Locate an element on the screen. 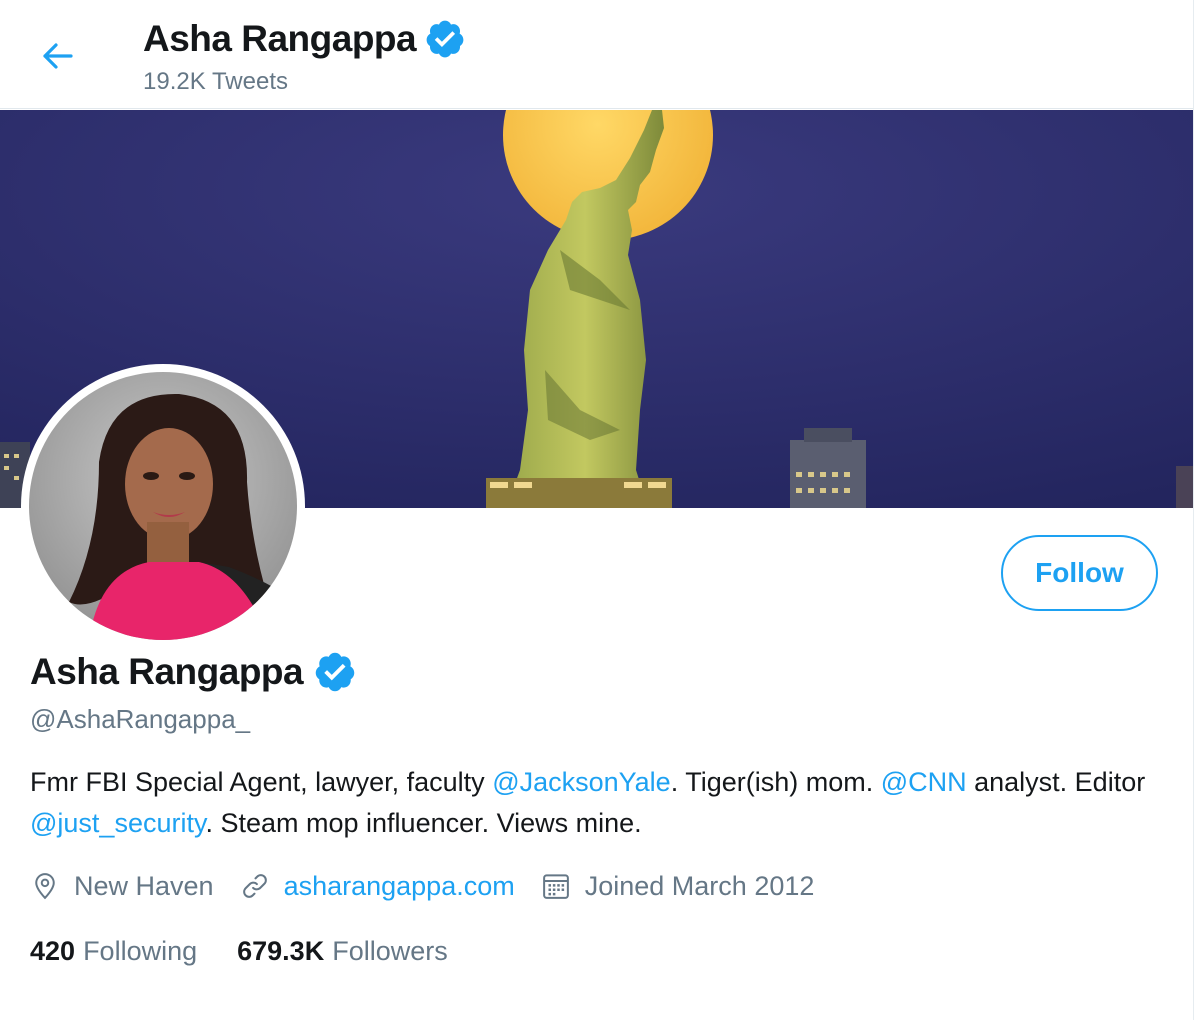 The image size is (1200, 1020). joined-item: Joined March 2012 is located at coordinates (678, 886).